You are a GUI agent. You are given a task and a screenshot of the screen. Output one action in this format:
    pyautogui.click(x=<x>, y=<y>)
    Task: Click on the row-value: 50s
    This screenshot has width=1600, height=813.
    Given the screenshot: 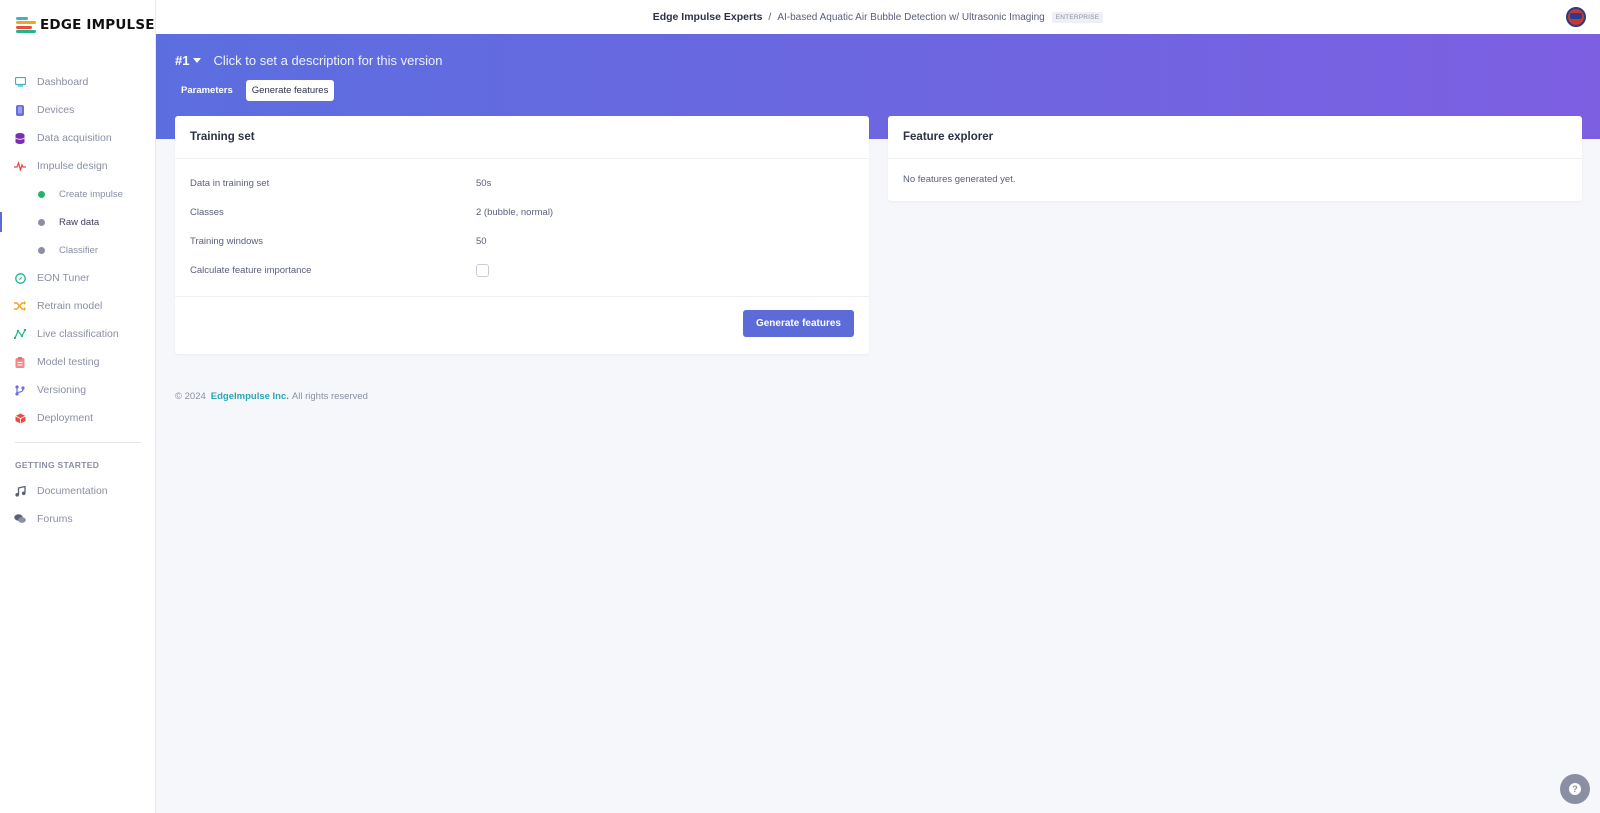 What is the action you would take?
    pyautogui.click(x=484, y=183)
    